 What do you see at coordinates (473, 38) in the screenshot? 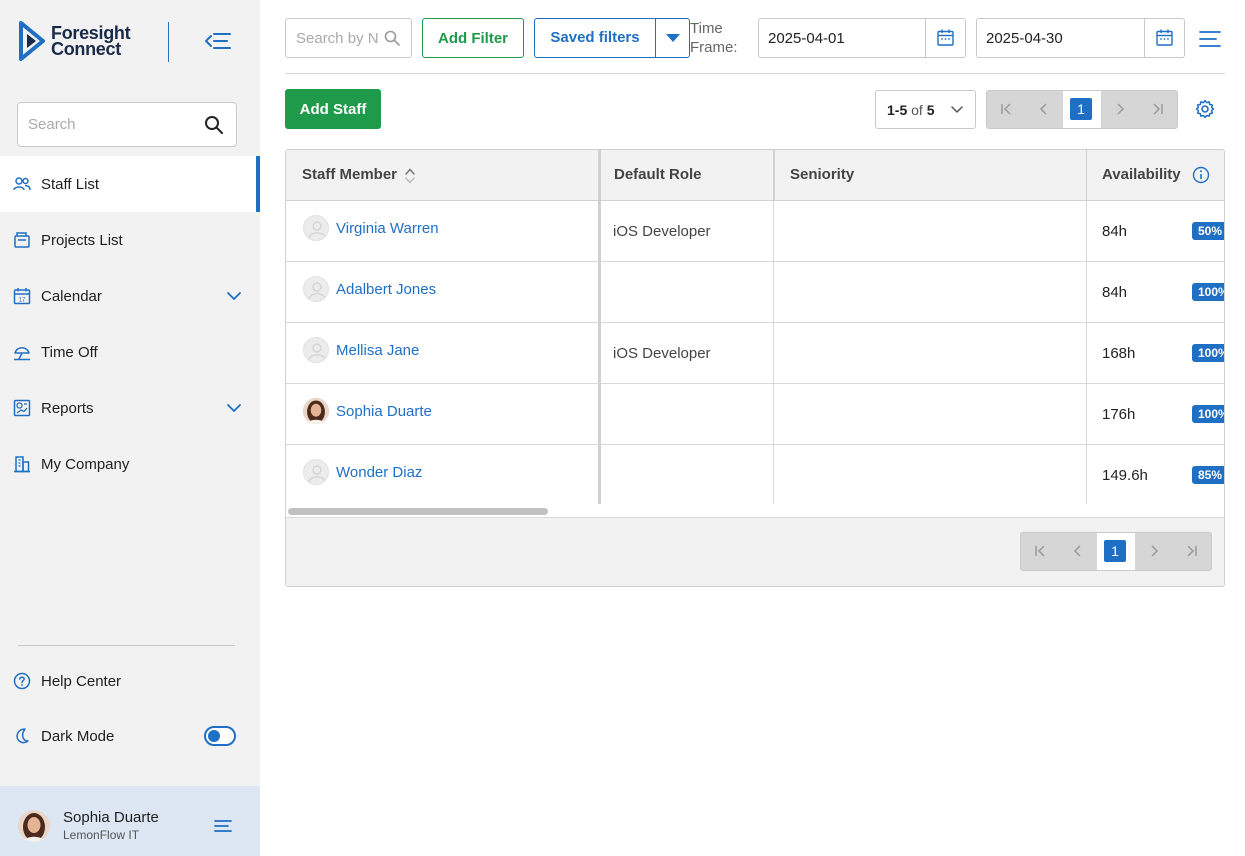
I see `add-filter-button: Add Filter` at bounding box center [473, 38].